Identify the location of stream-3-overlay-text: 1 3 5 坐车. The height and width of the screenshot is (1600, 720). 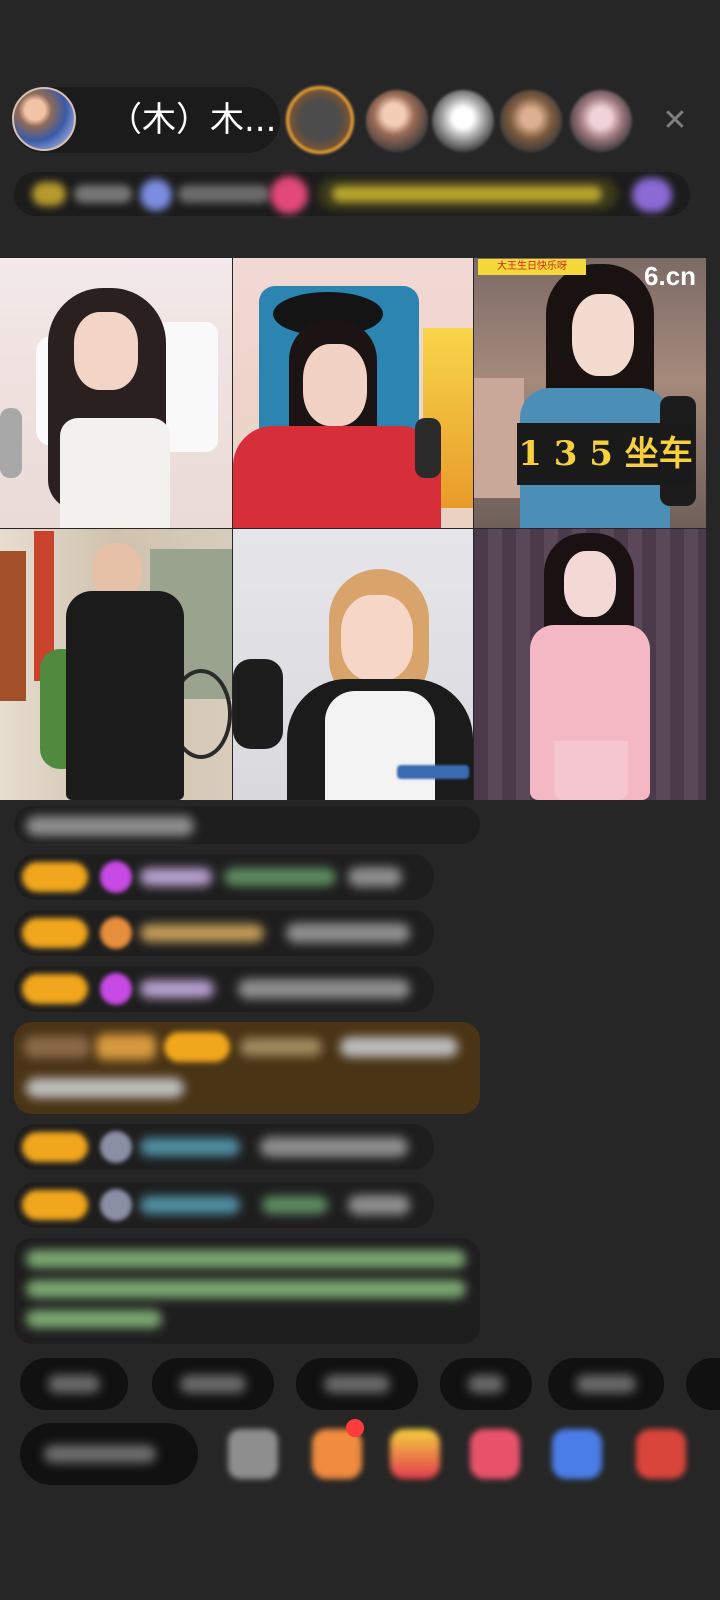
(605, 454).